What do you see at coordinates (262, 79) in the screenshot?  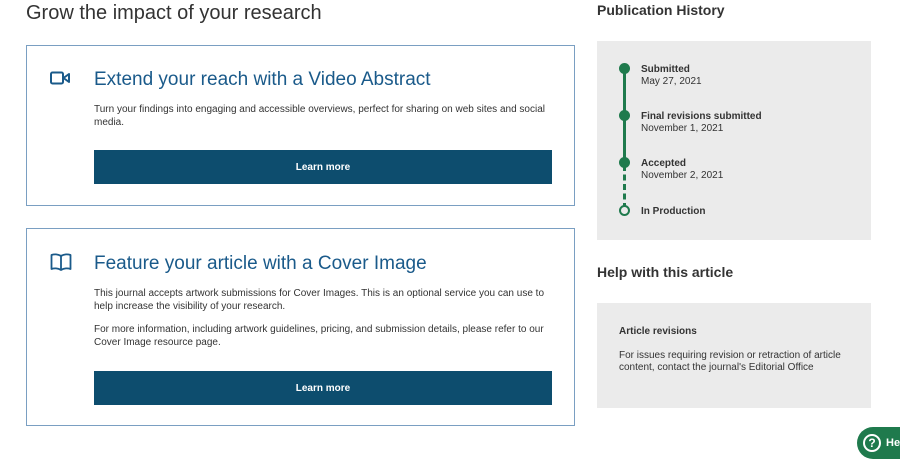 I see `card-heading: Extend your reach with a Video Abstract` at bounding box center [262, 79].